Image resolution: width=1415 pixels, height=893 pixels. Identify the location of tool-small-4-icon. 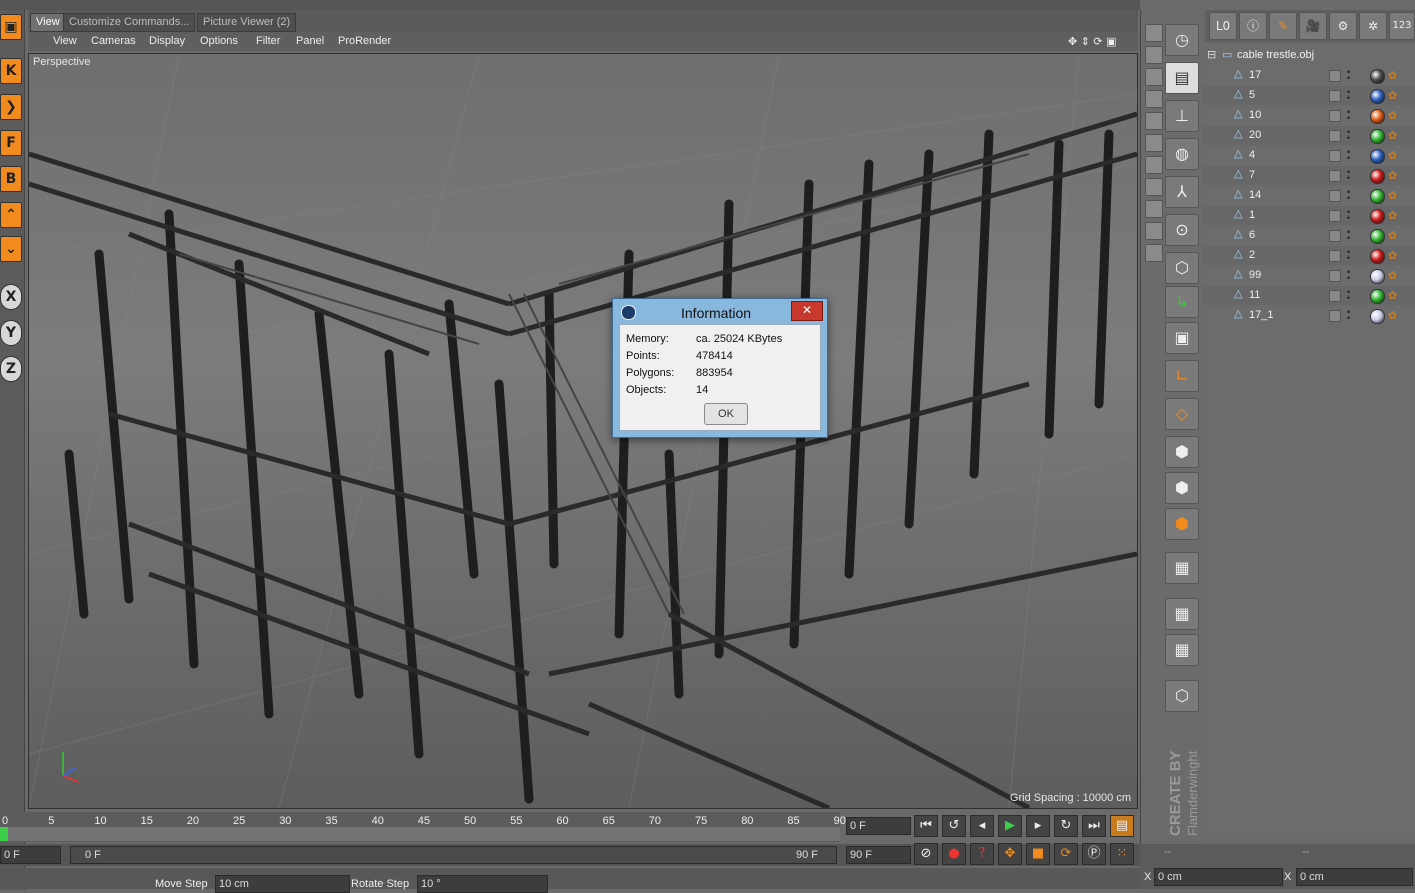
(1154, 99).